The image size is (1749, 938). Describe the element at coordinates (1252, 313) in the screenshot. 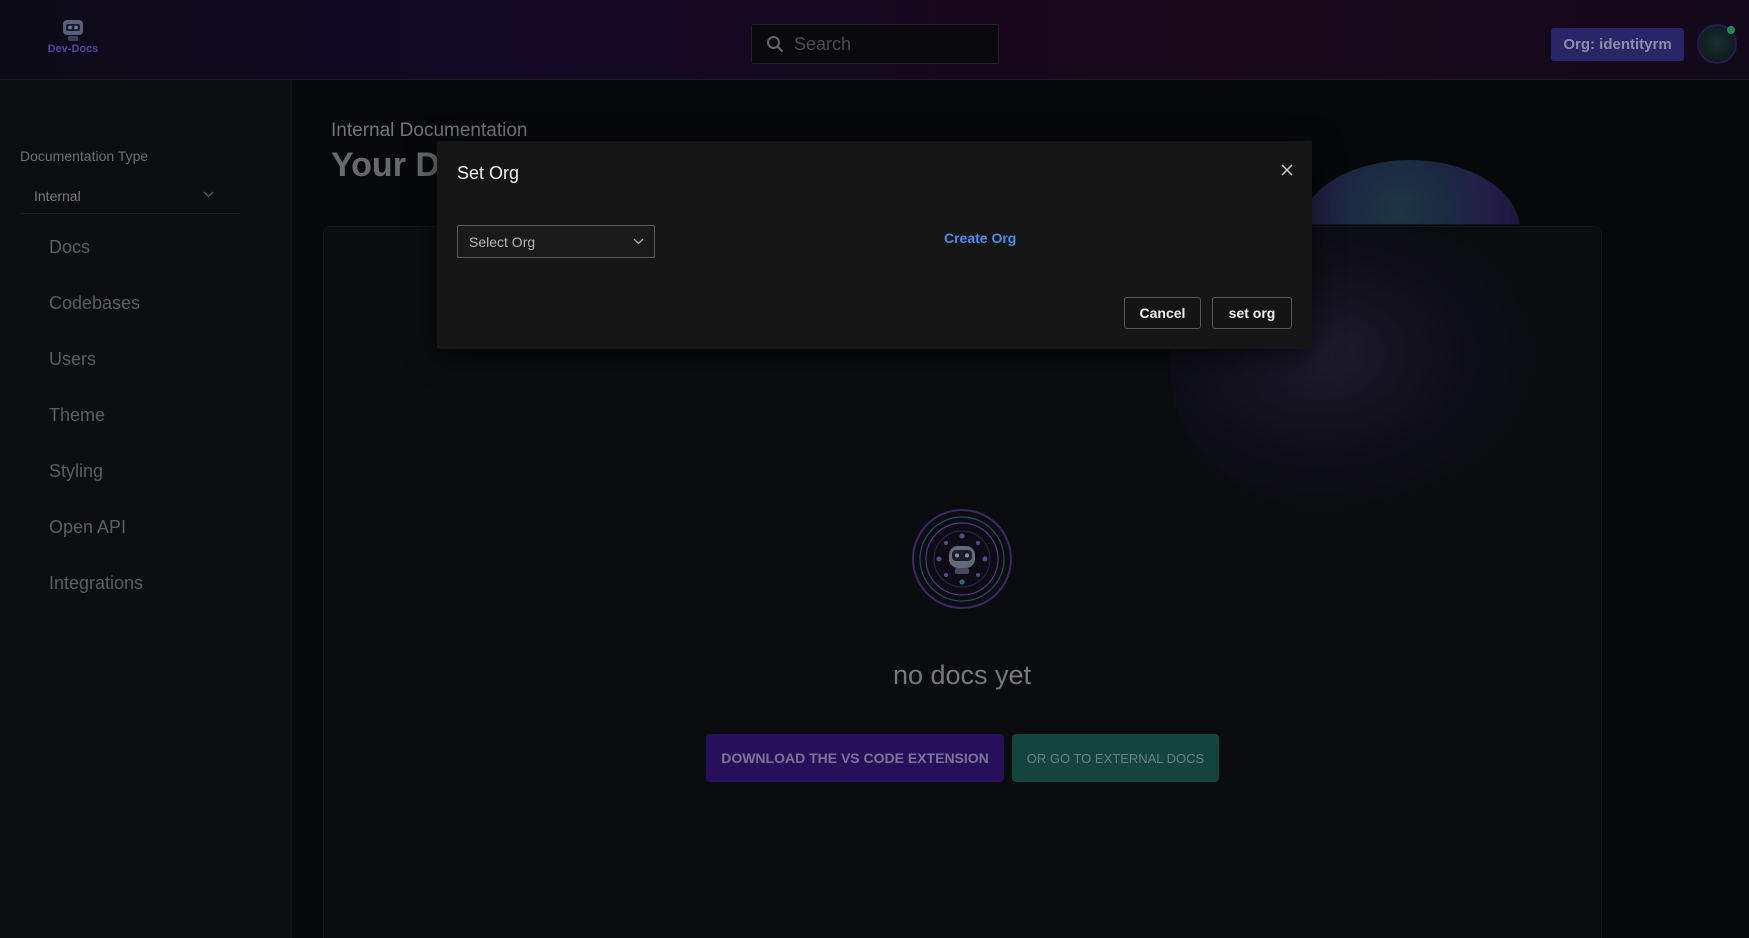

I see `set-org-button: set org` at that location.